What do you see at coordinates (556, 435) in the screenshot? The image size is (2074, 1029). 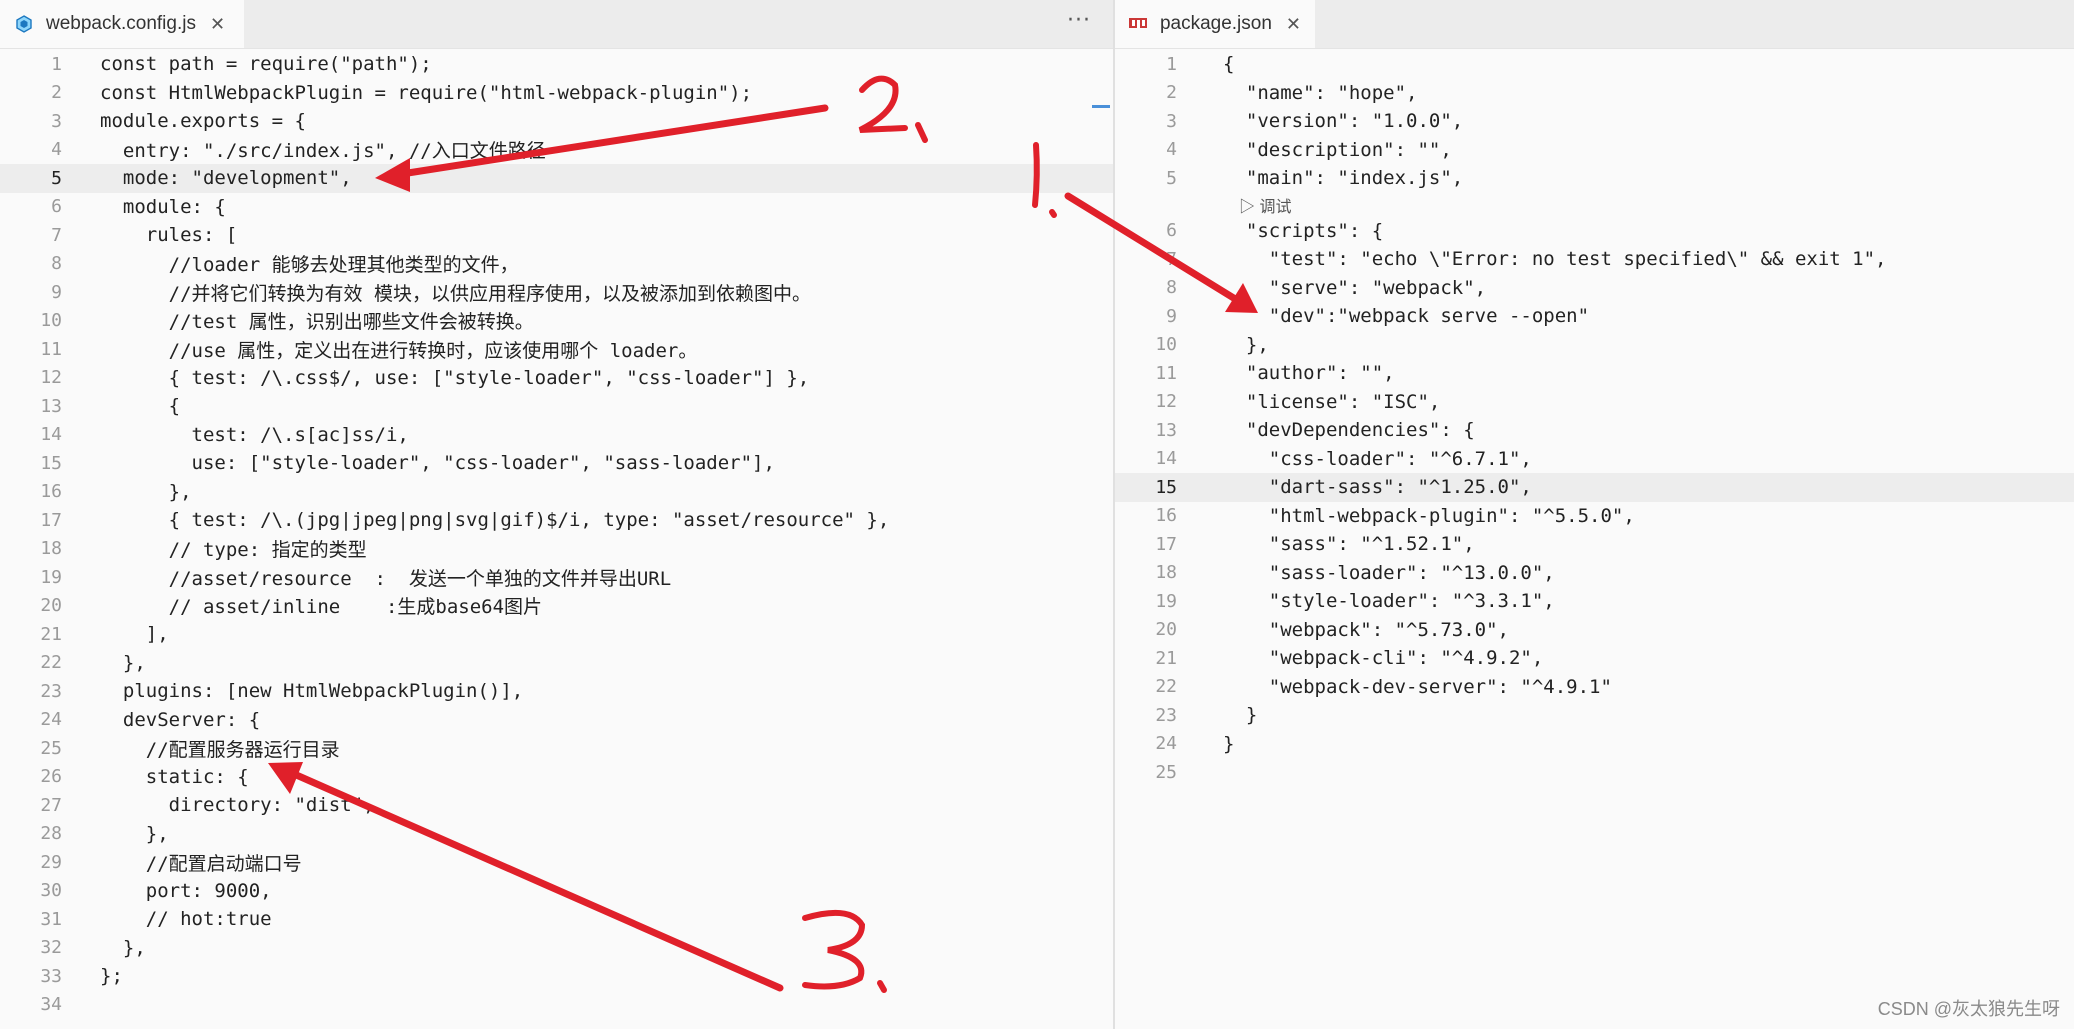 I see `code-line: 14 test: /\.s[ac]ss/i,` at bounding box center [556, 435].